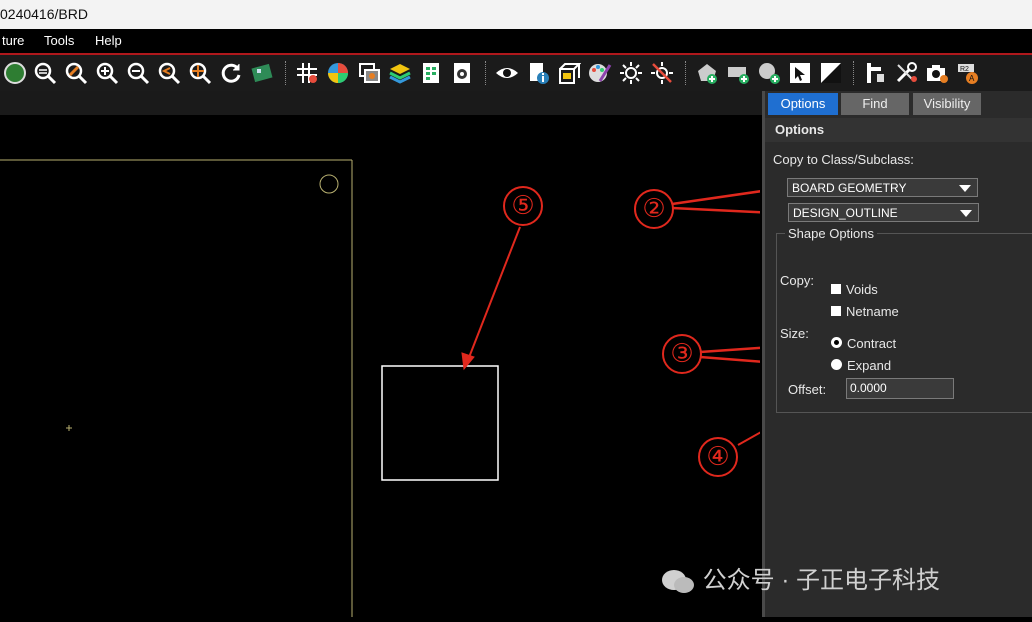 Image resolution: width=1032 pixels, height=622 pixels. What do you see at coordinates (707, 73) in the screenshot?
I see `add-shape-icon` at bounding box center [707, 73].